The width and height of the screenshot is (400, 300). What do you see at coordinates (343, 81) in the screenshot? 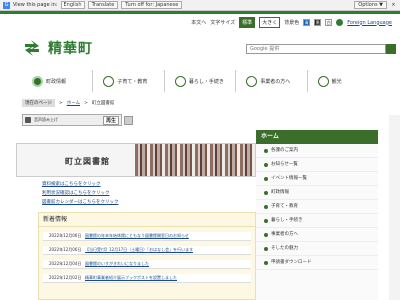
I see `gnav-item-tourism: 観光` at bounding box center [343, 81].